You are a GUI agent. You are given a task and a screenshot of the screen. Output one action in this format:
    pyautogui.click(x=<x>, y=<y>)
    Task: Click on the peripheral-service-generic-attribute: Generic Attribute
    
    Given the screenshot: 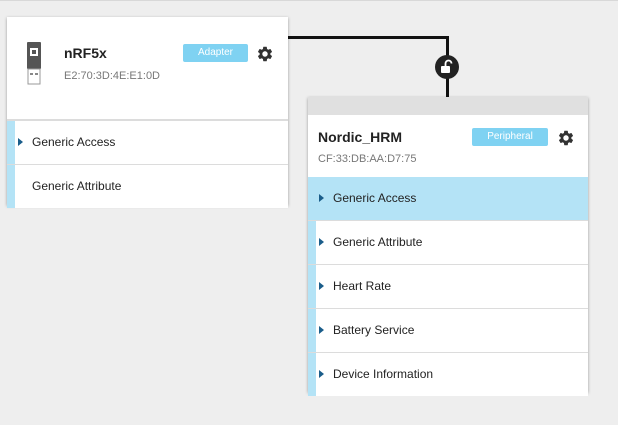 What is the action you would take?
    pyautogui.click(x=448, y=242)
    